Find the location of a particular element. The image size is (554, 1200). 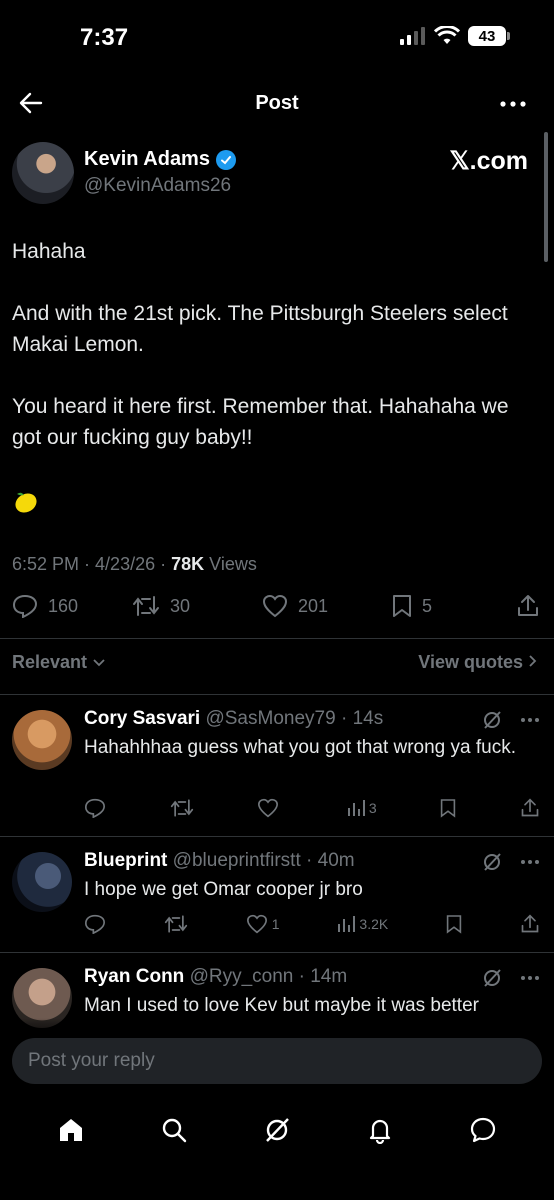

notifications-icon is located at coordinates (380, 1130).